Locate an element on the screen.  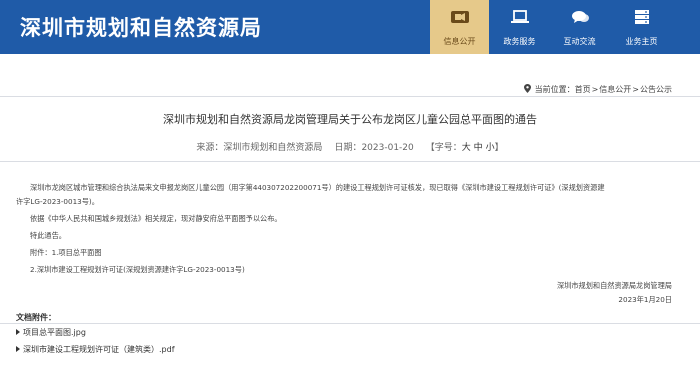
breadcrumb-home: 首页 is located at coordinates (583, 89).